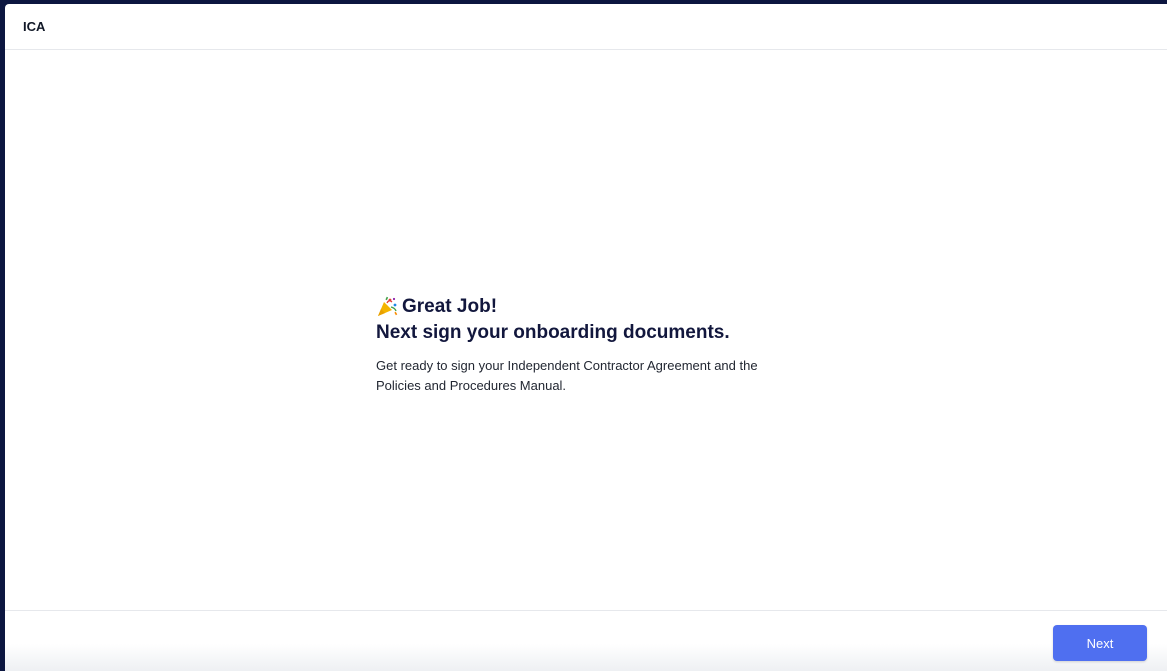  What do you see at coordinates (596, 307) in the screenshot?
I see `heading-line: Great Job!` at bounding box center [596, 307].